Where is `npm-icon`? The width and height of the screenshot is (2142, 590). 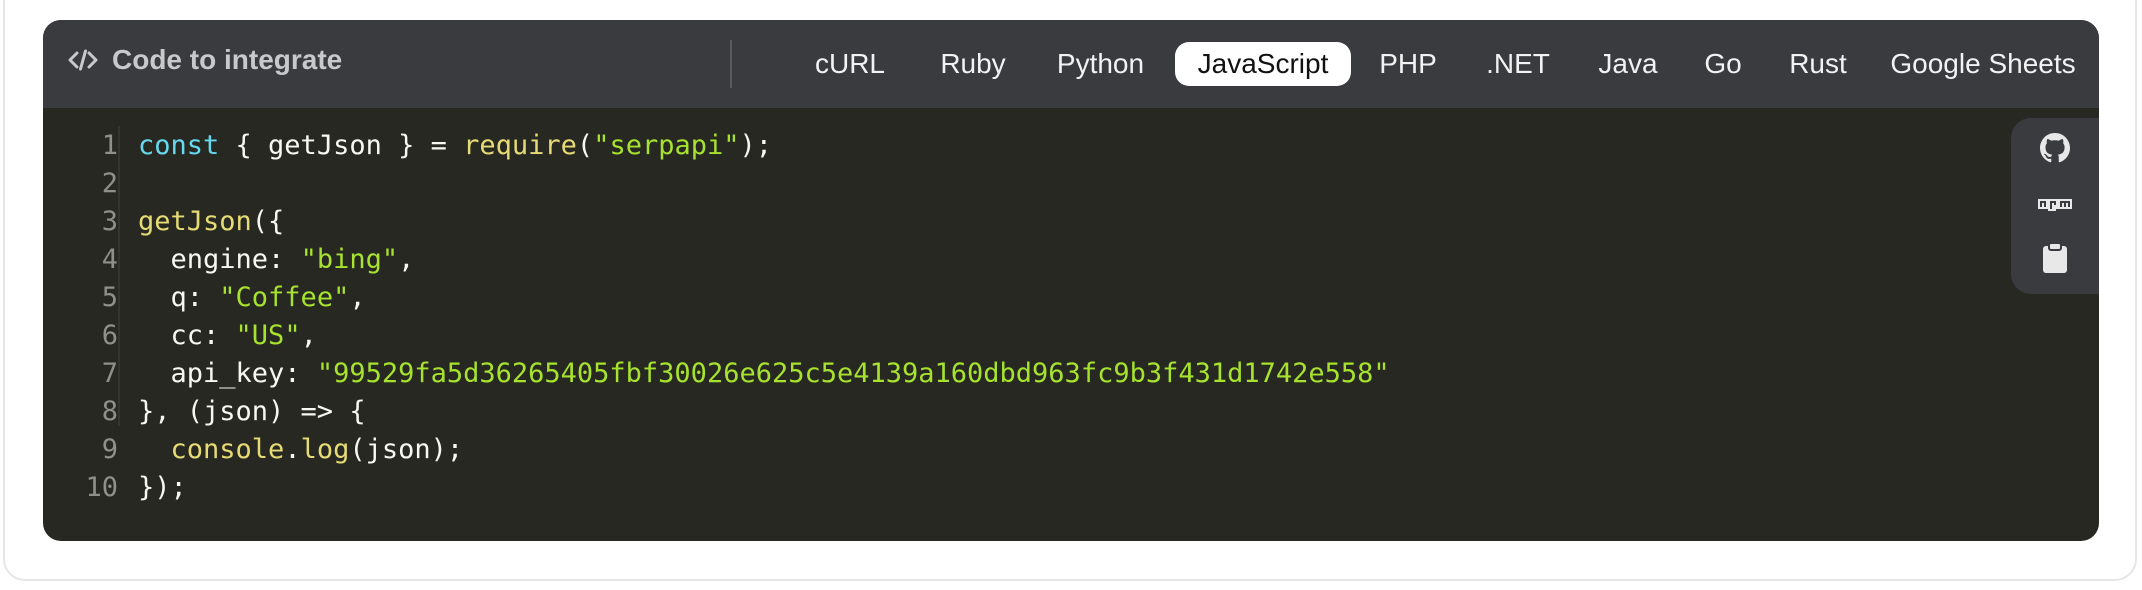
npm-icon is located at coordinates (2055, 206).